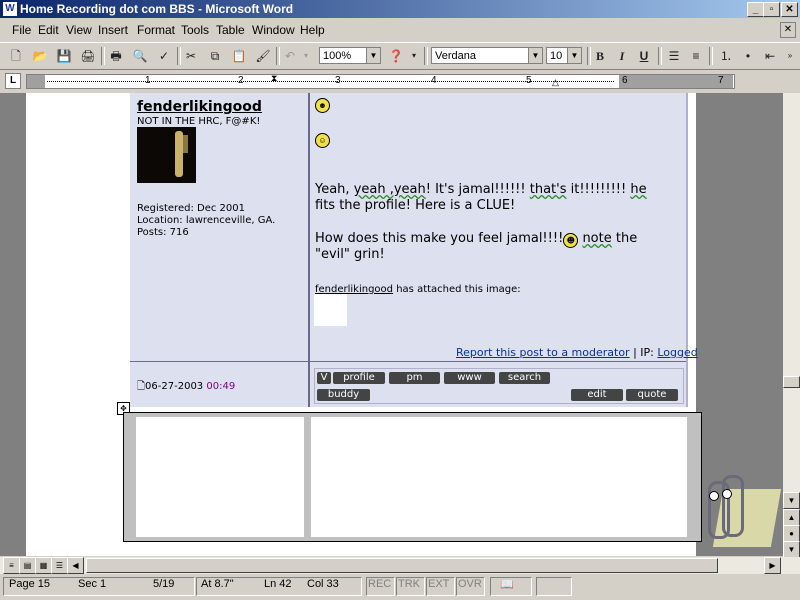 The width and height of the screenshot is (800, 600). Describe the element at coordinates (409, 584) in the screenshot. I see `status-trk: TRK` at that location.